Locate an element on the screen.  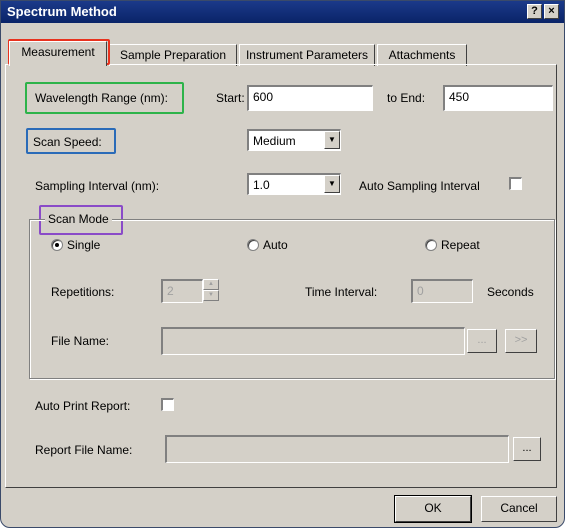
radio-single is located at coordinates (57, 245).